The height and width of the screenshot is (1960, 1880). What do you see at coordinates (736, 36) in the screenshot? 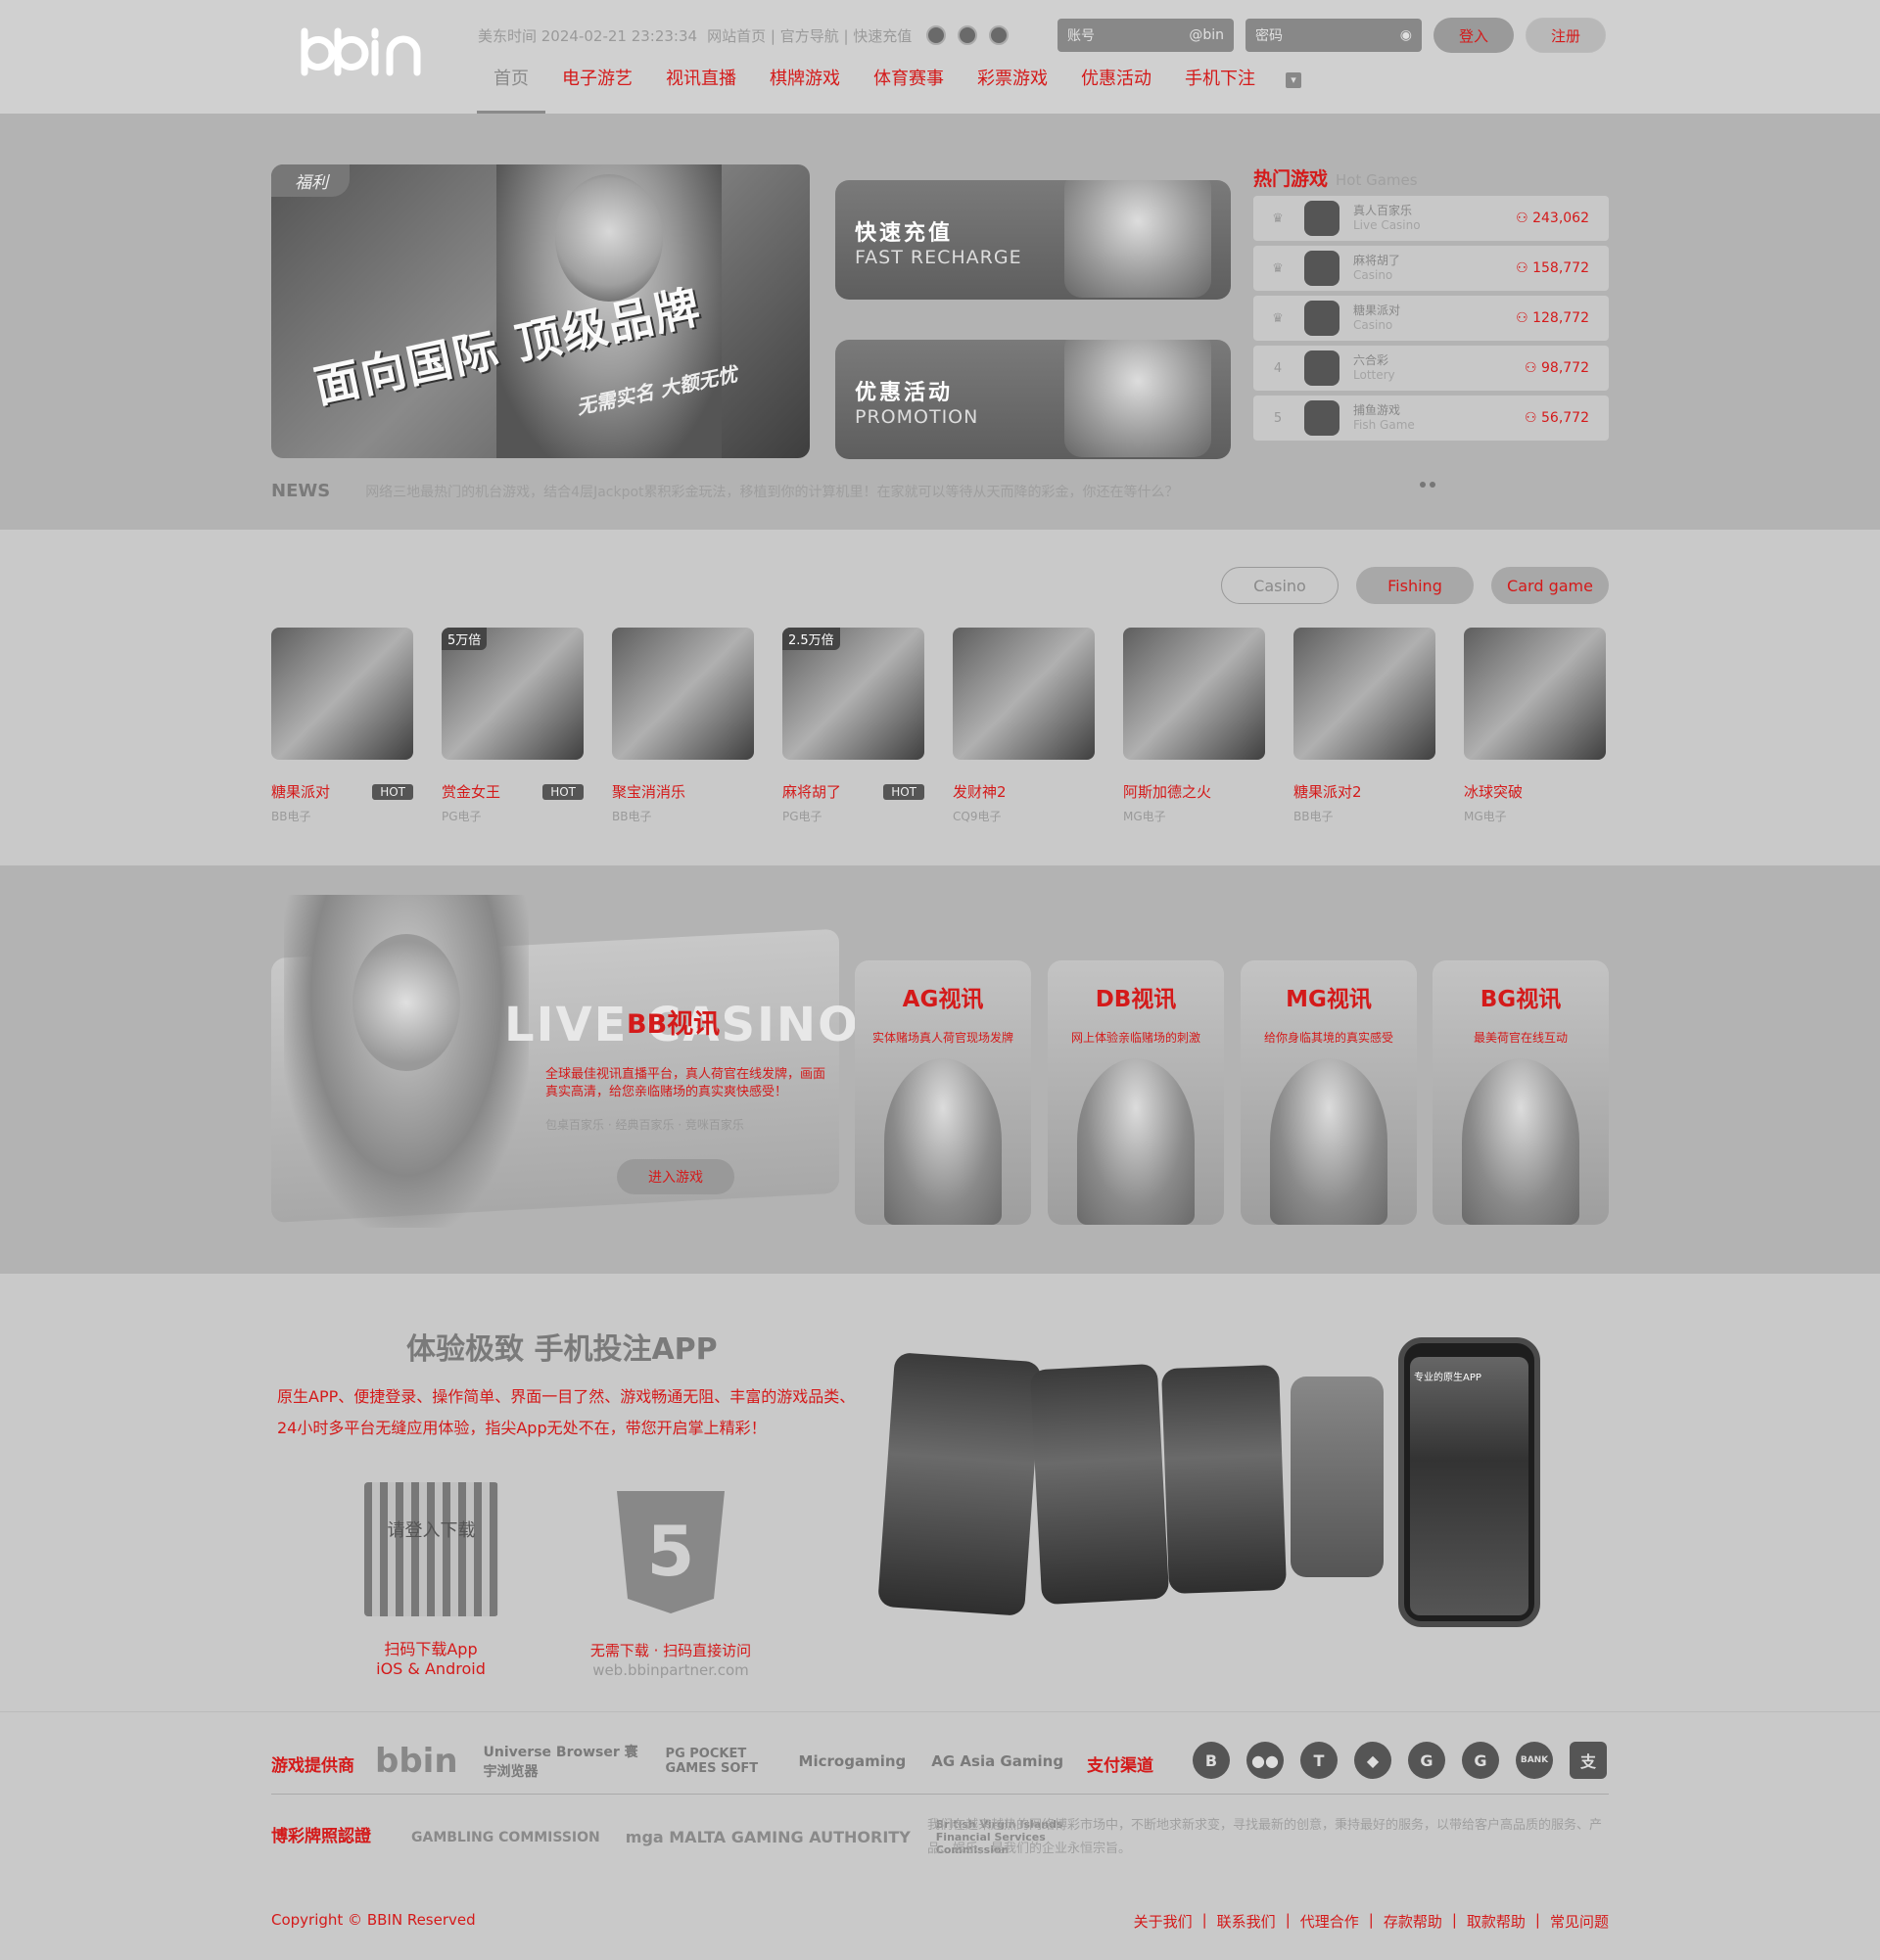
I see `top-link-home: 网站首页` at bounding box center [736, 36].